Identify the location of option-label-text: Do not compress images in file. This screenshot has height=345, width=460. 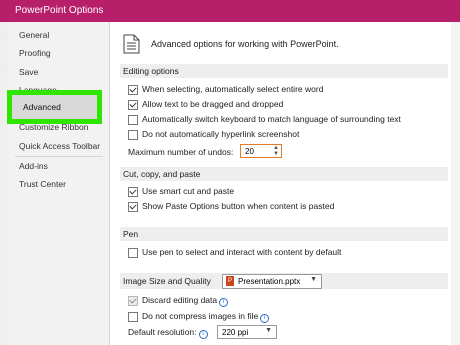
(200, 316).